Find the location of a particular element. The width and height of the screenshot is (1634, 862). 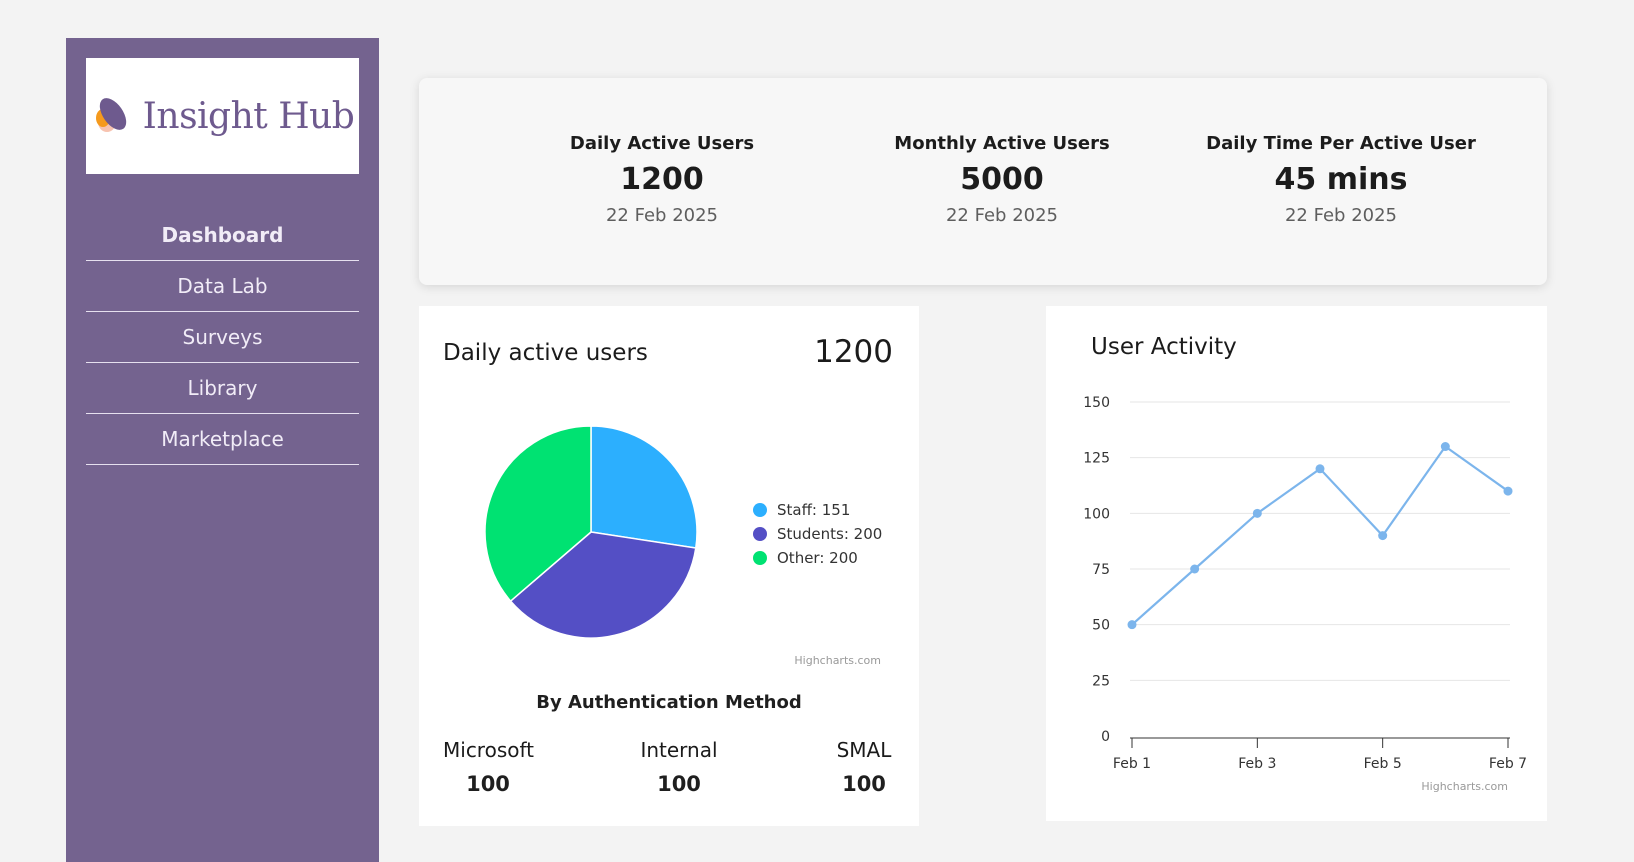

pie-slice-staff is located at coordinates (644, 487).